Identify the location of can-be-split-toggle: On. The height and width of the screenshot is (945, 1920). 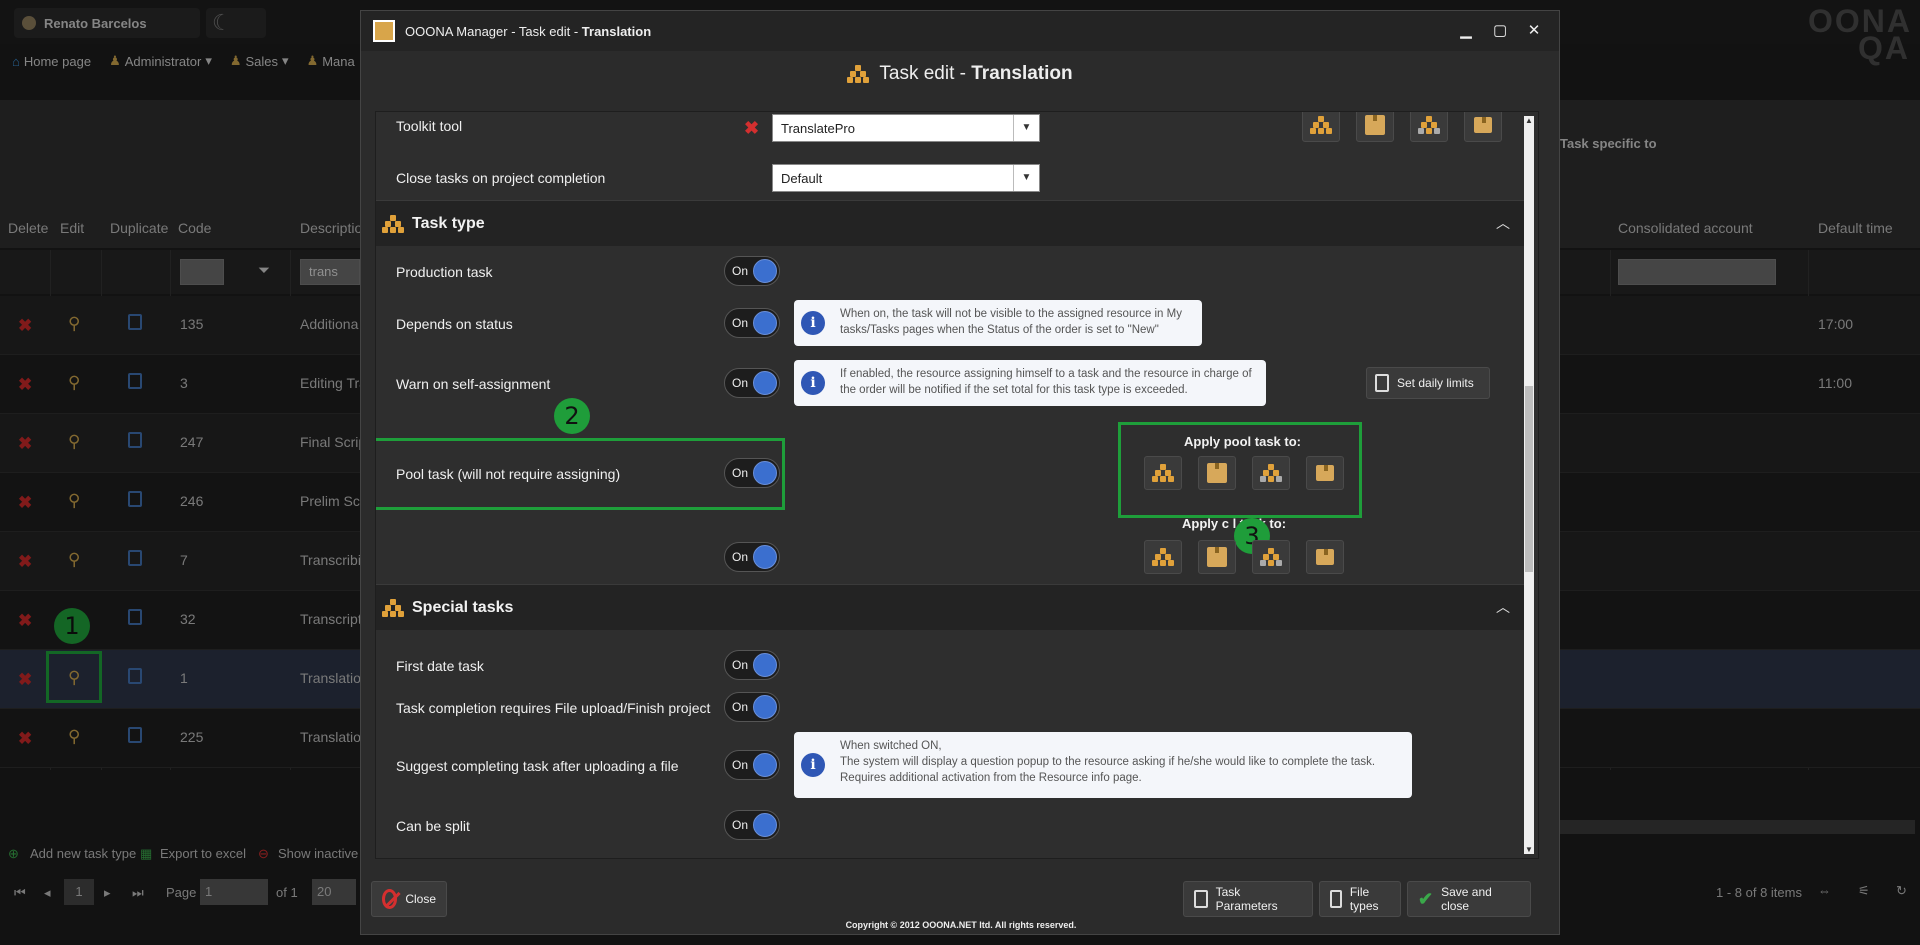
(752, 825).